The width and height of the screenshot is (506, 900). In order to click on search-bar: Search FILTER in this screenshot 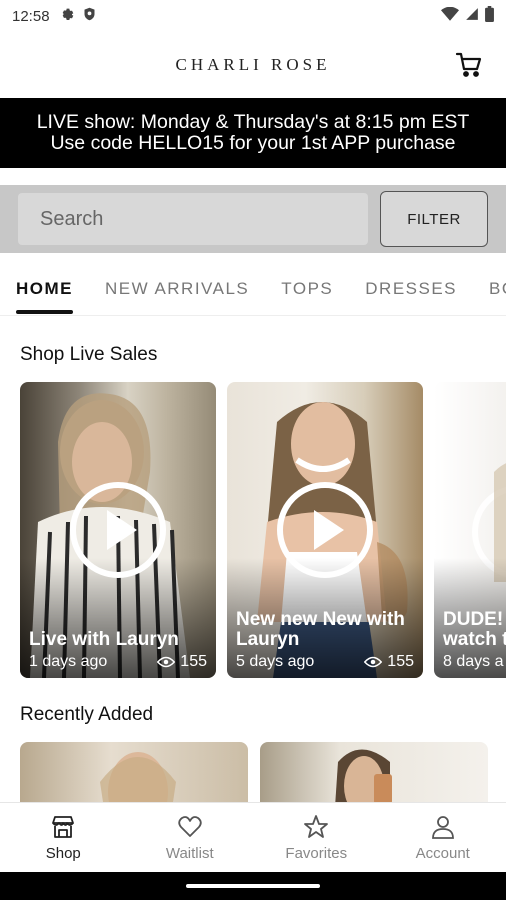, I will do `click(253, 219)`.